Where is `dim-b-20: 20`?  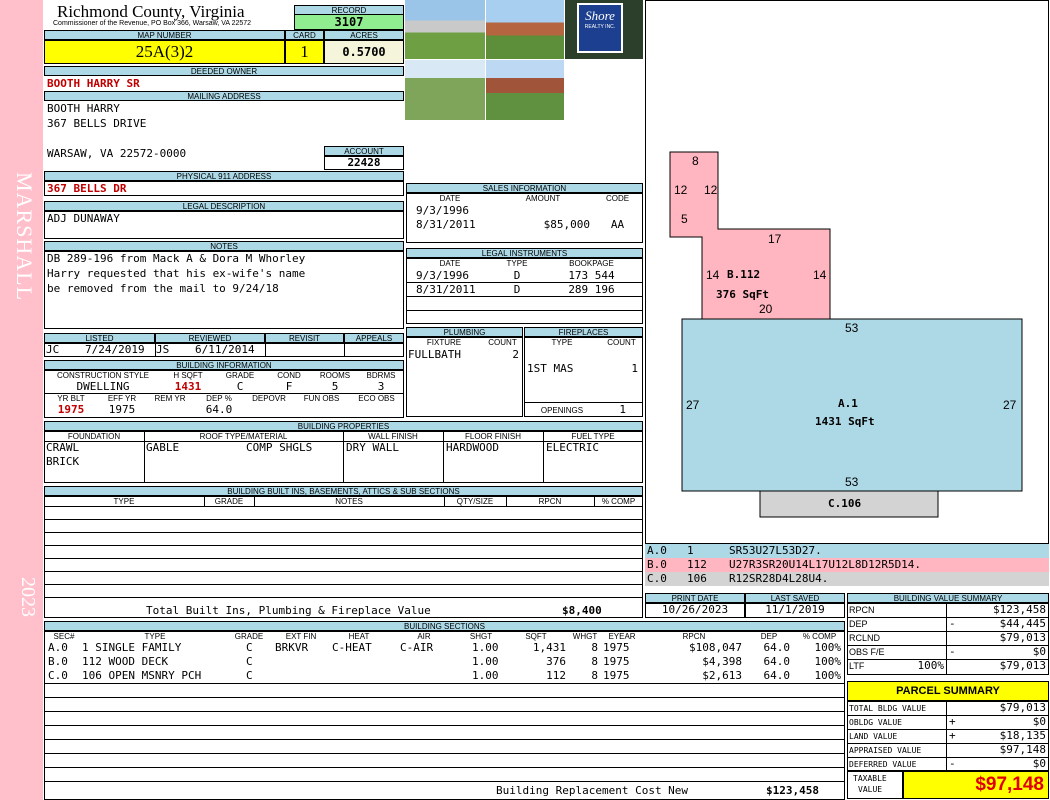 dim-b-20: 20 is located at coordinates (766, 309).